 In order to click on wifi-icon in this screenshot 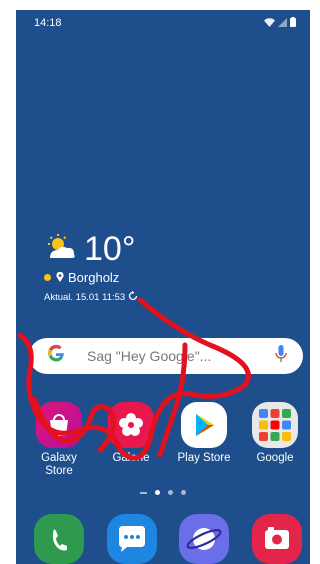, I will do `click(269, 23)`.